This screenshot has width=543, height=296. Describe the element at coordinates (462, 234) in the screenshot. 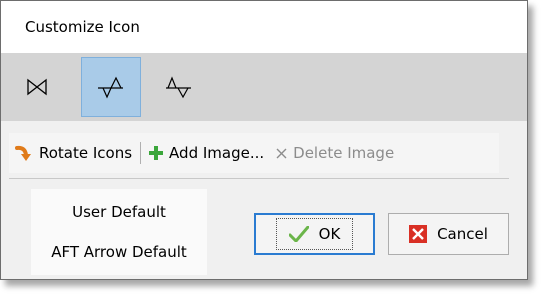

I see `cancel-label: Cancel` at that location.